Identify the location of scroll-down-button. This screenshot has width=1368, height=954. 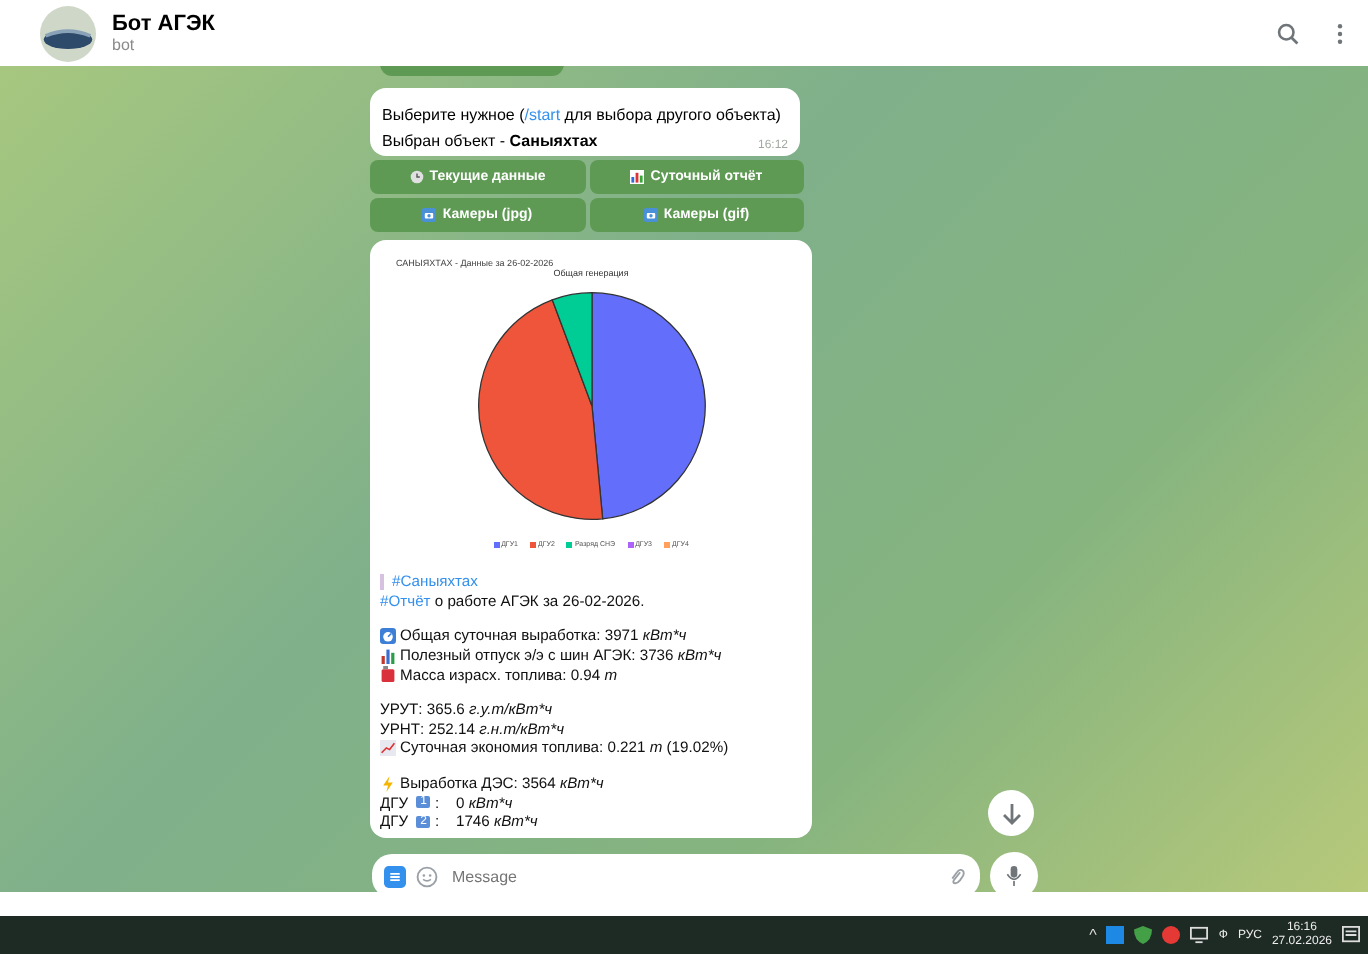
(1011, 813).